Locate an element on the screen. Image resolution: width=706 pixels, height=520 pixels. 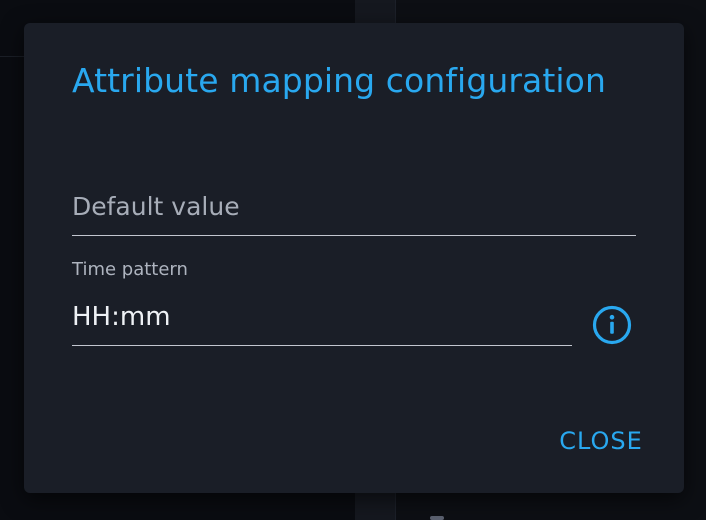
close-button: CLOSE is located at coordinates (601, 441).